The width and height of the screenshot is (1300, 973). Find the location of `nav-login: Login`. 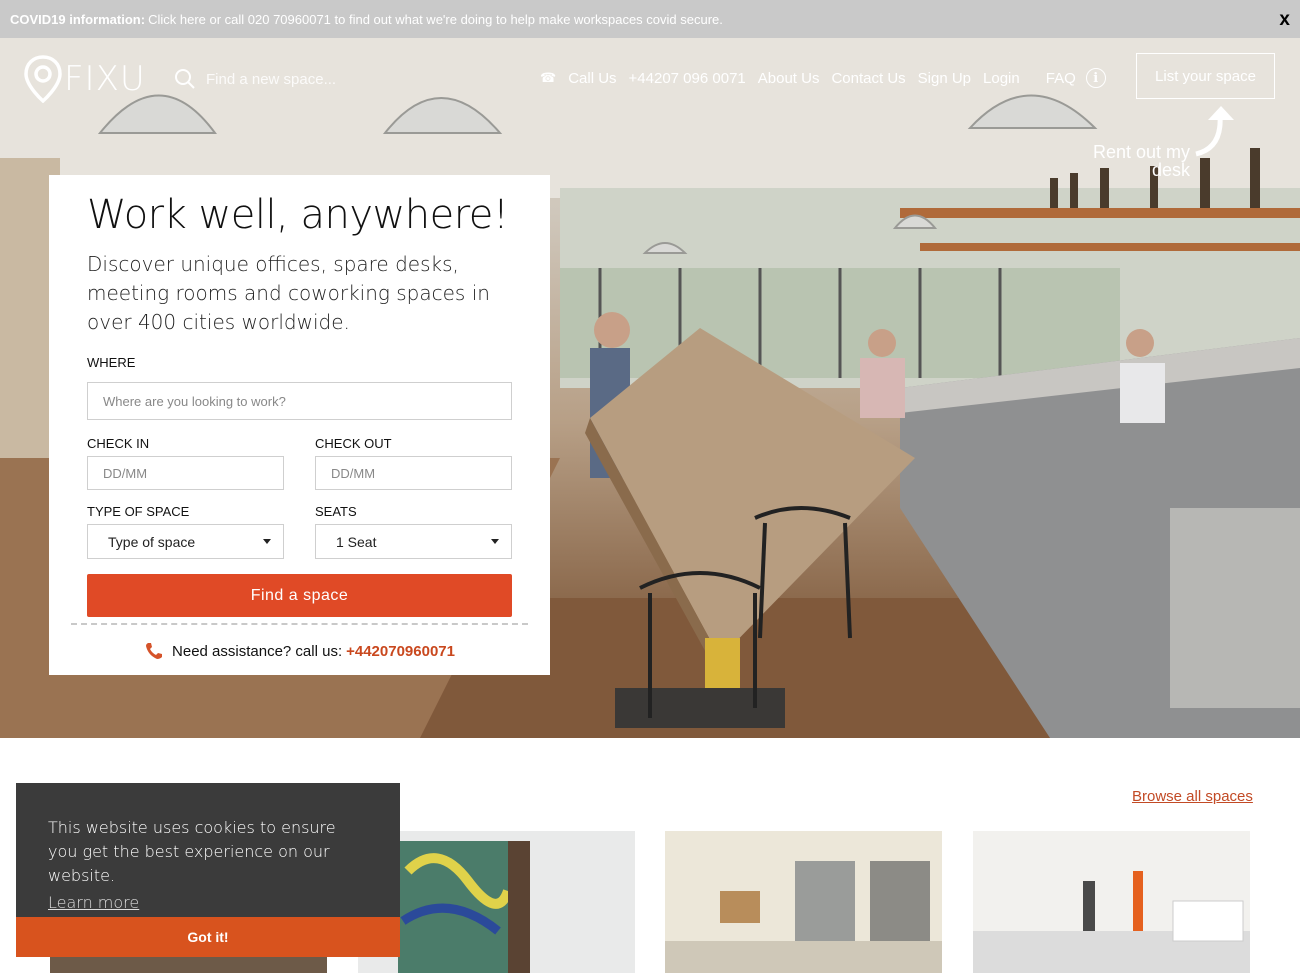

nav-login: Login is located at coordinates (1001, 78).